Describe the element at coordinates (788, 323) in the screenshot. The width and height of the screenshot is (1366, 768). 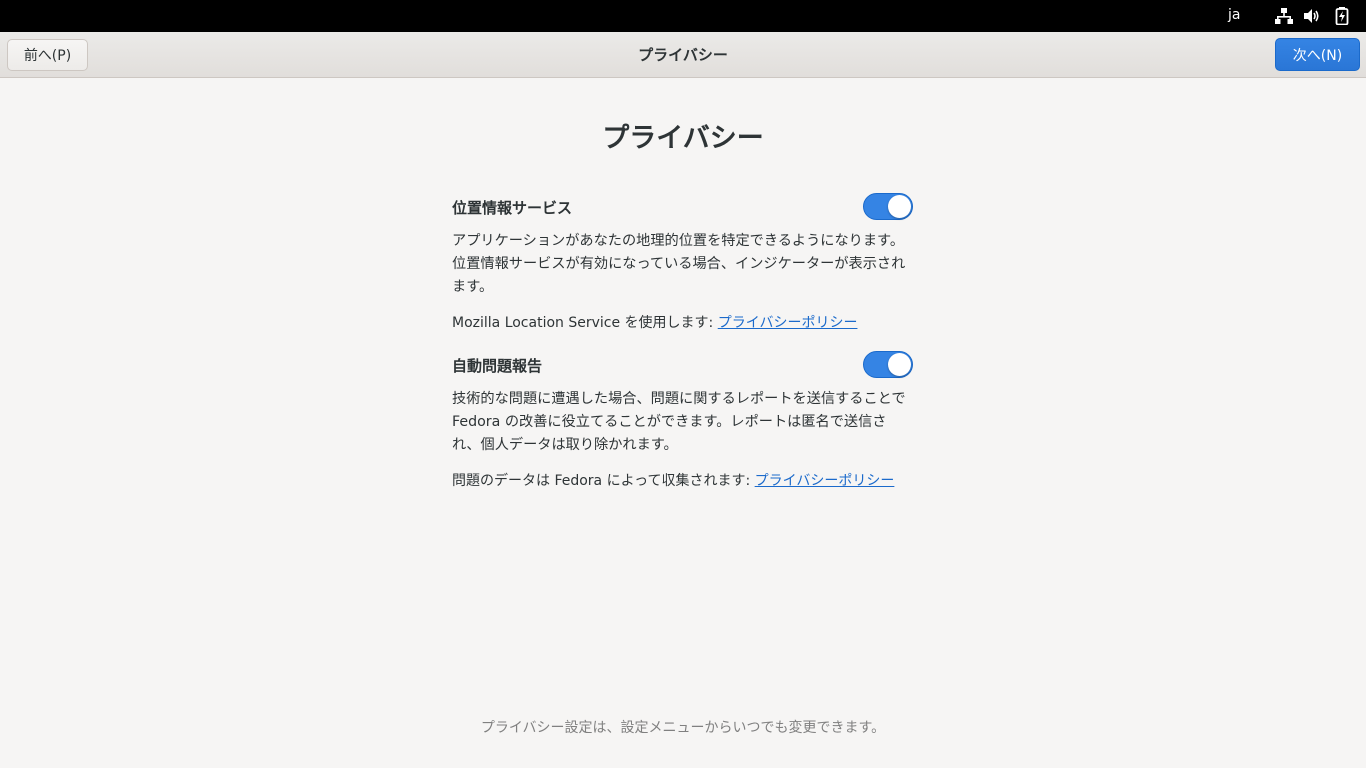
I see `location-privacy-policy-link: プライバシーポリシー` at that location.